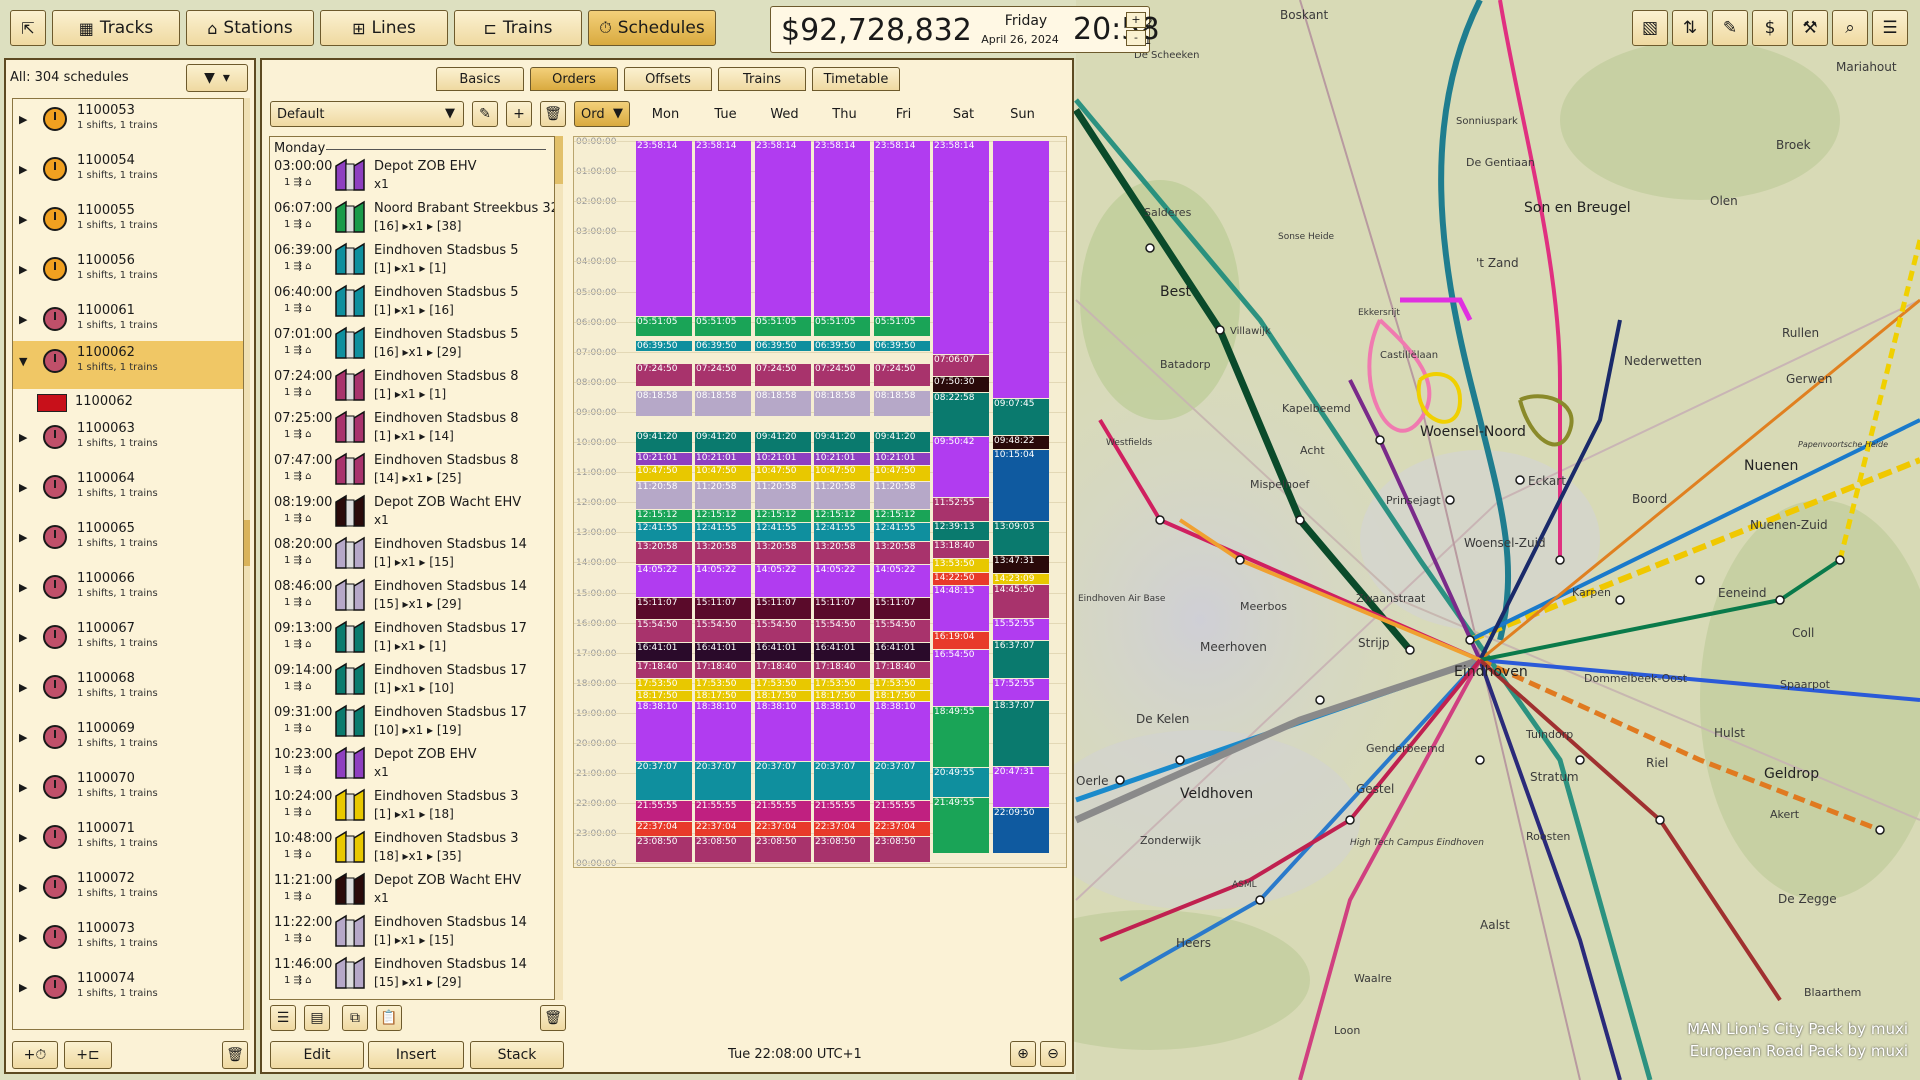 This screenshot has width=1920, height=1080. I want to click on orders-scrollbar, so click(559, 568).